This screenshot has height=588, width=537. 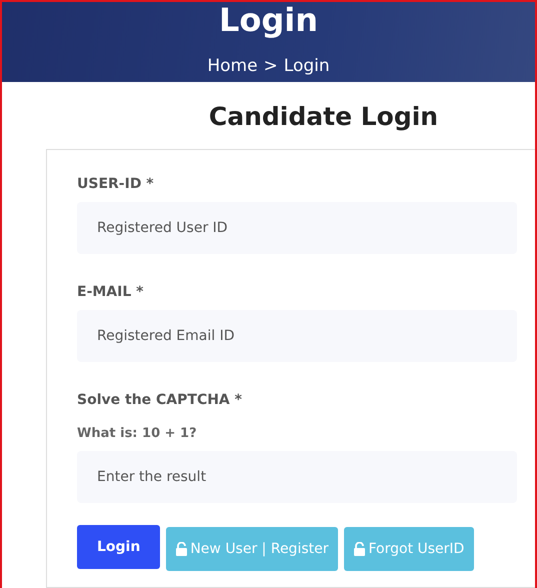 I want to click on form-heading: Candidate Login, so click(x=324, y=116).